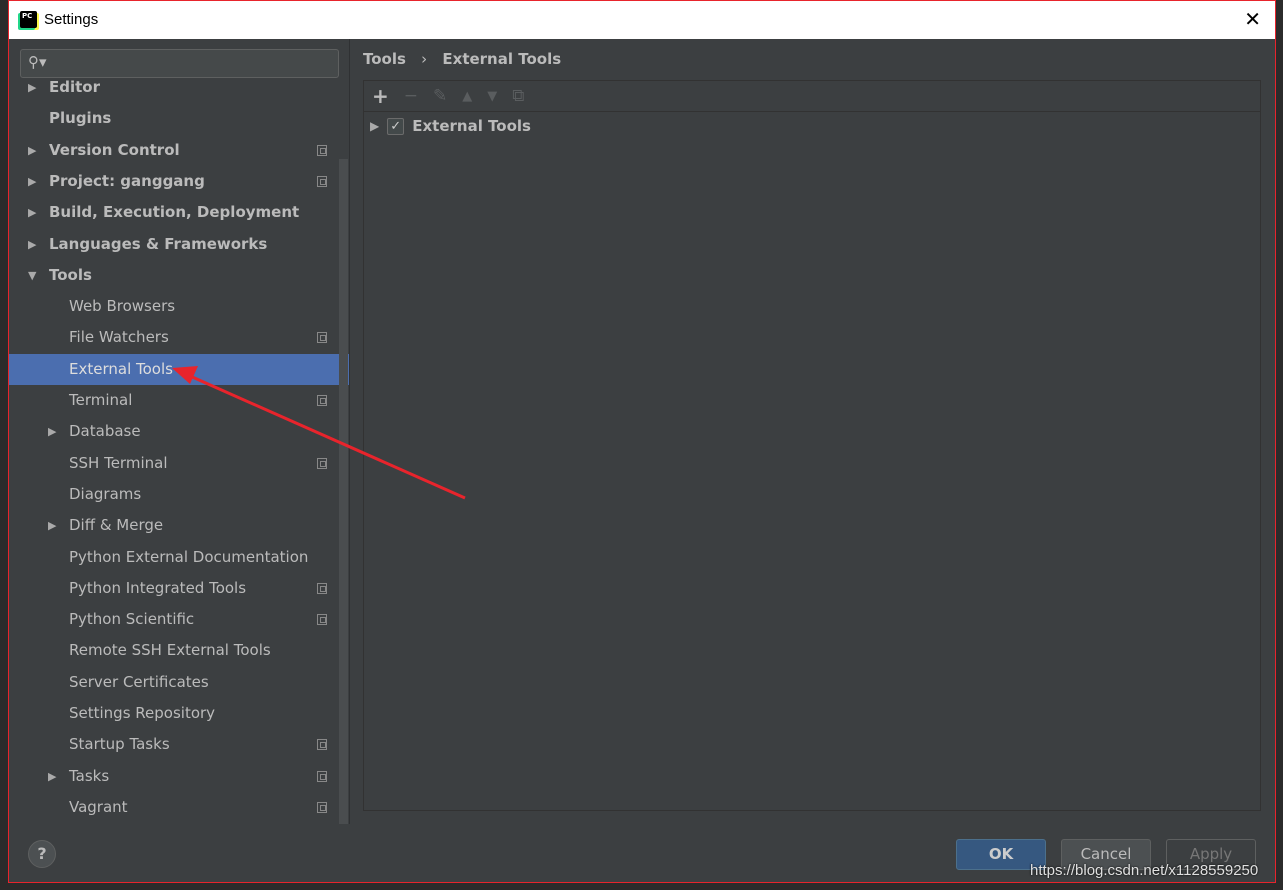 The width and height of the screenshot is (1283, 890). I want to click on sidebar-item-label: Tools, so click(70, 274).